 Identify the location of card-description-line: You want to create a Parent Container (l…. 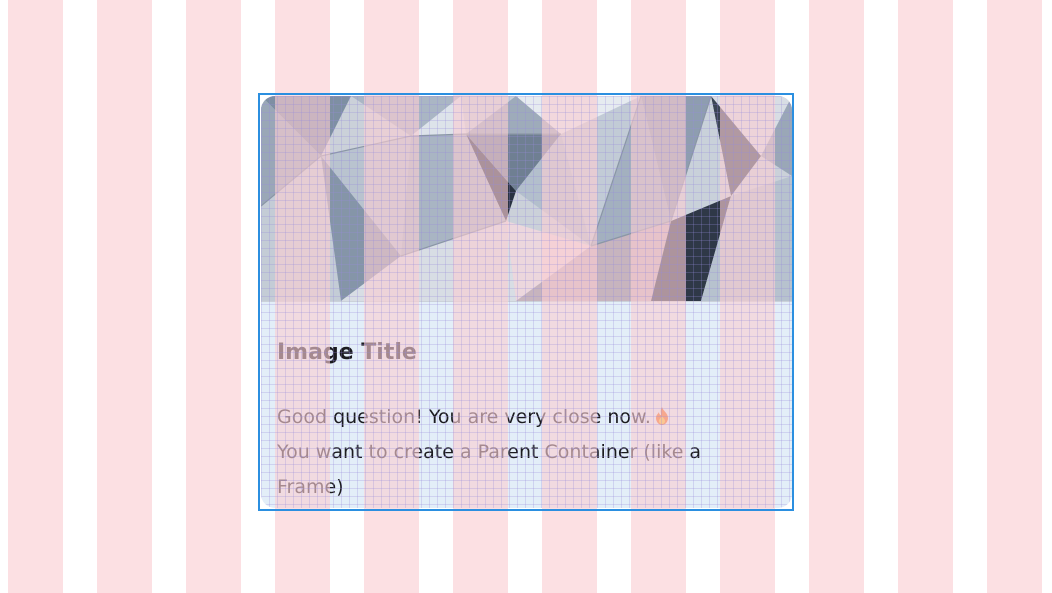
(489, 452).